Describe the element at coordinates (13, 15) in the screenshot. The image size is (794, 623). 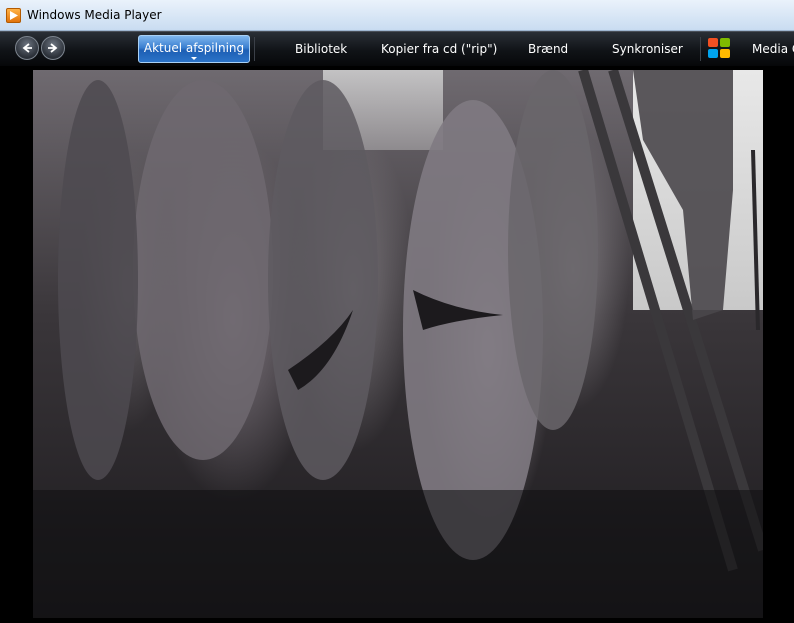
I see `media-player-icon` at that location.